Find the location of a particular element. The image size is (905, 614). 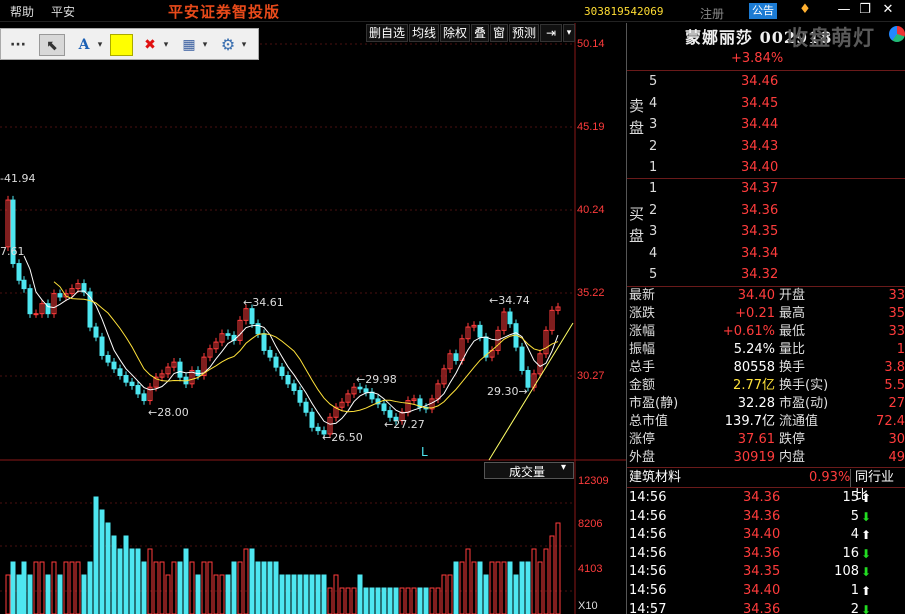

annot-41.94: -41.94 is located at coordinates (18, 178).